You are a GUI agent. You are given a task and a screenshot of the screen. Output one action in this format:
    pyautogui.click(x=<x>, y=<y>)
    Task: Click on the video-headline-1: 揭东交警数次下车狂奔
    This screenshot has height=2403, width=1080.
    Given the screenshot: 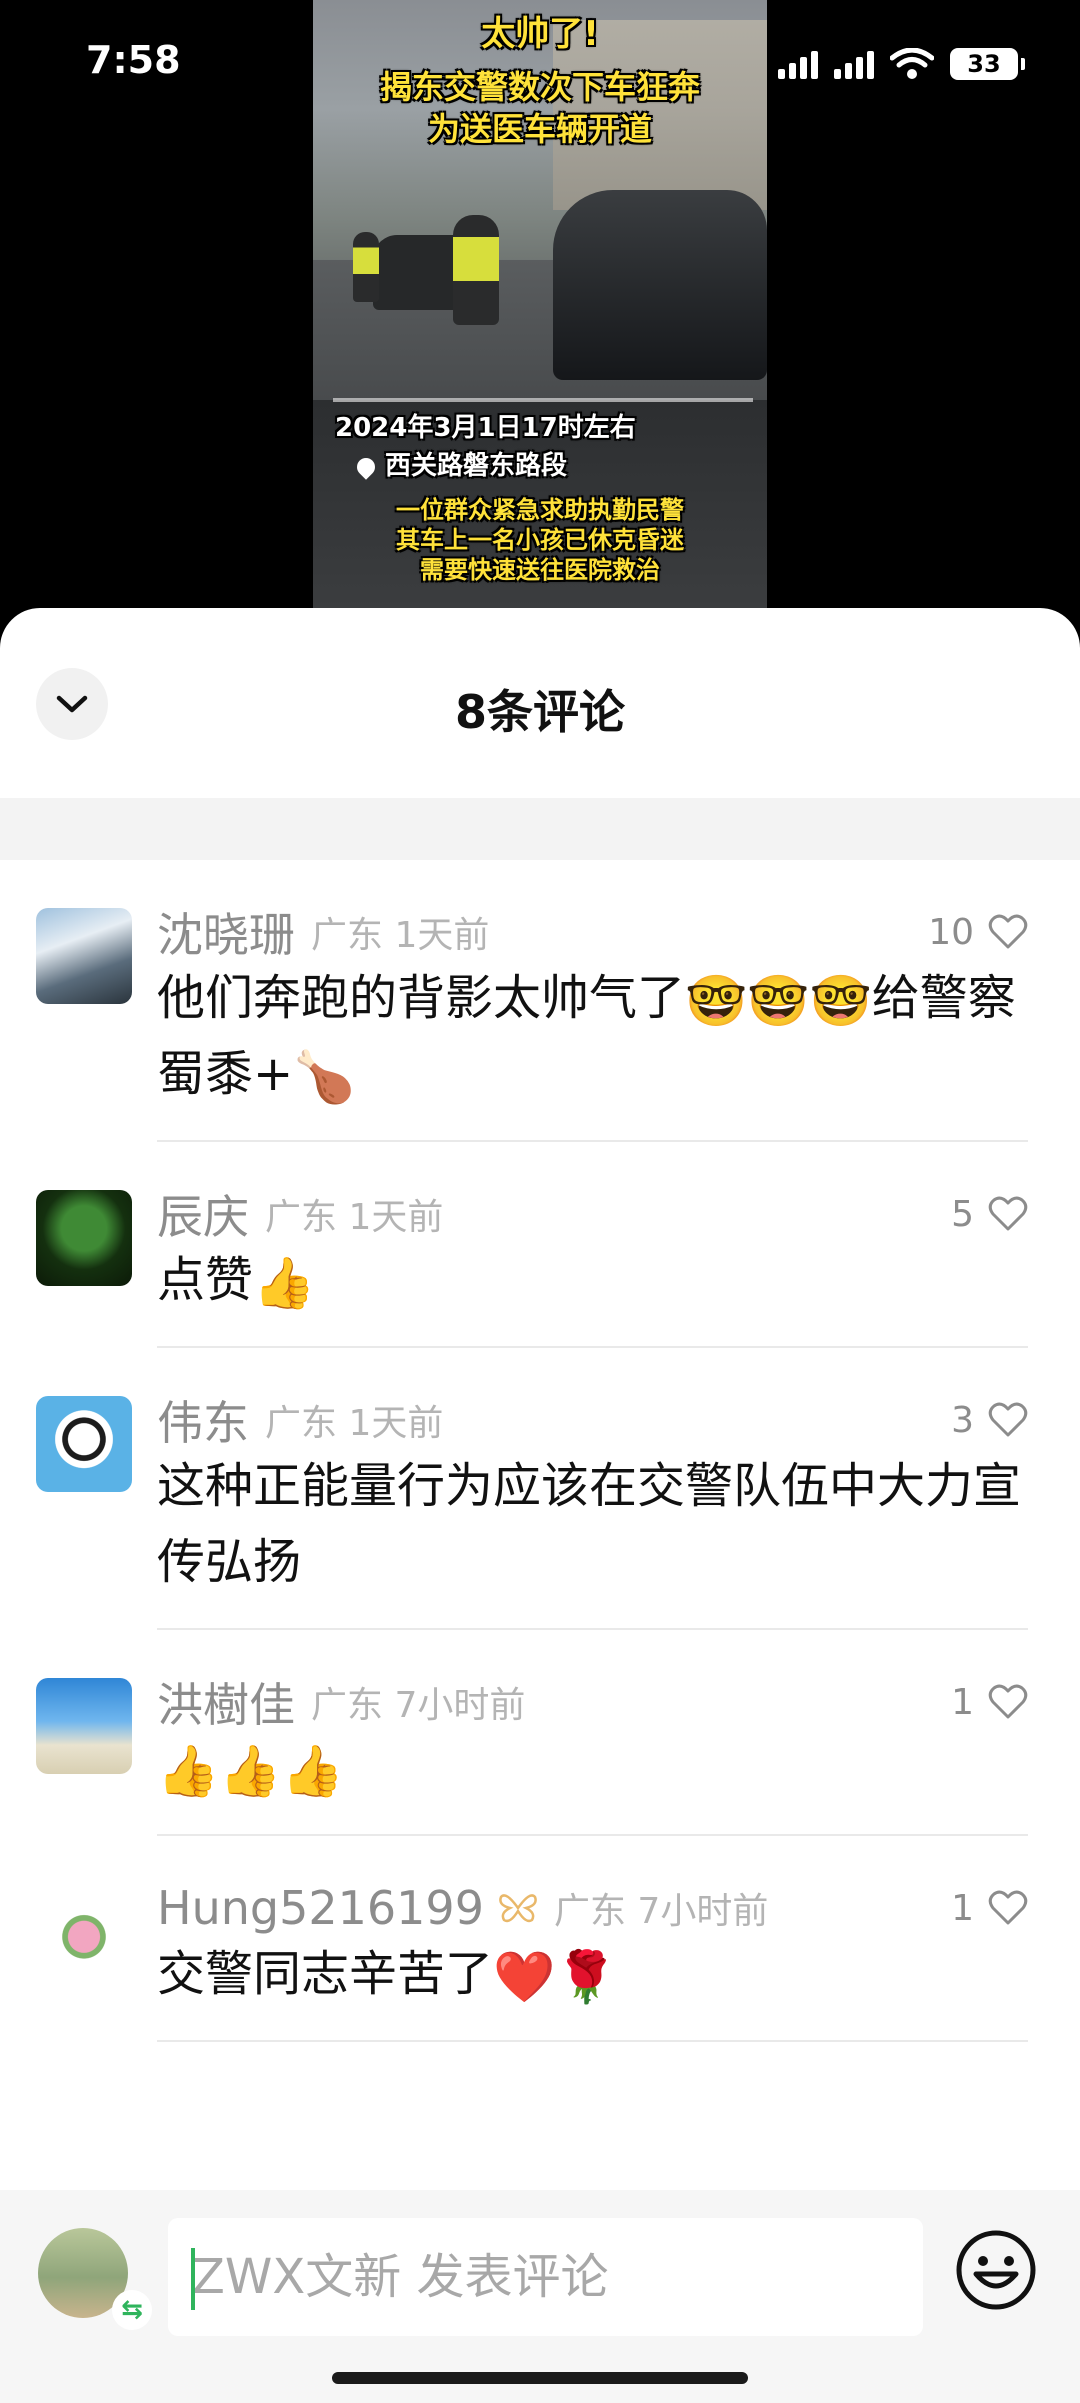 What is the action you would take?
    pyautogui.click(x=539, y=87)
    